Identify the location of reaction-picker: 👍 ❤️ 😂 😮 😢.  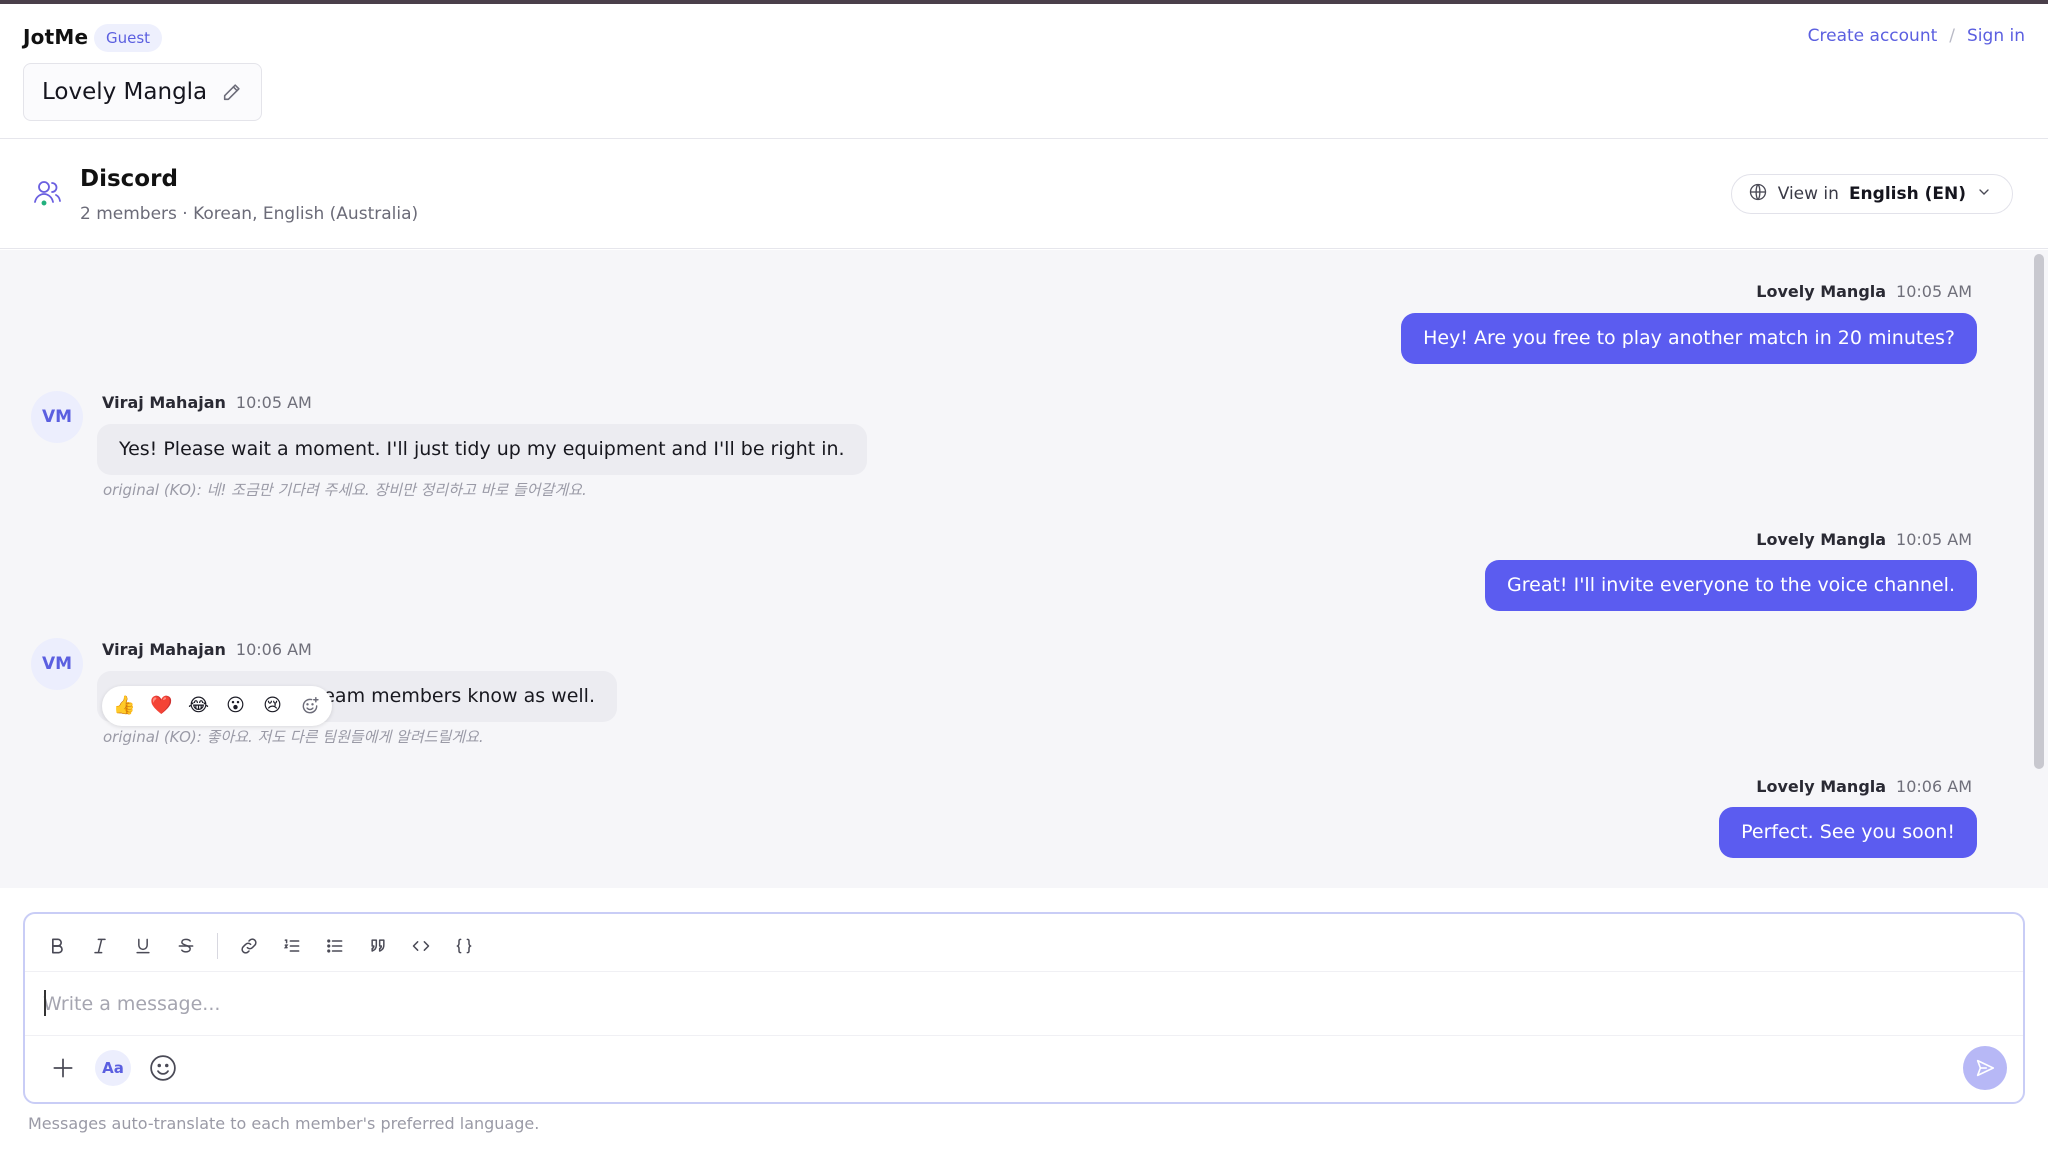
(217, 706).